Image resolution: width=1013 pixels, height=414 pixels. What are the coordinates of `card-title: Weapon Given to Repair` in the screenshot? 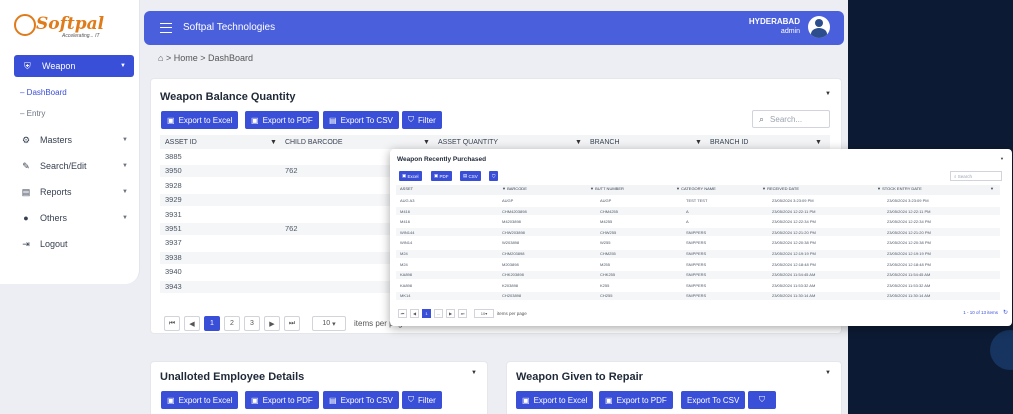 It's located at (579, 377).